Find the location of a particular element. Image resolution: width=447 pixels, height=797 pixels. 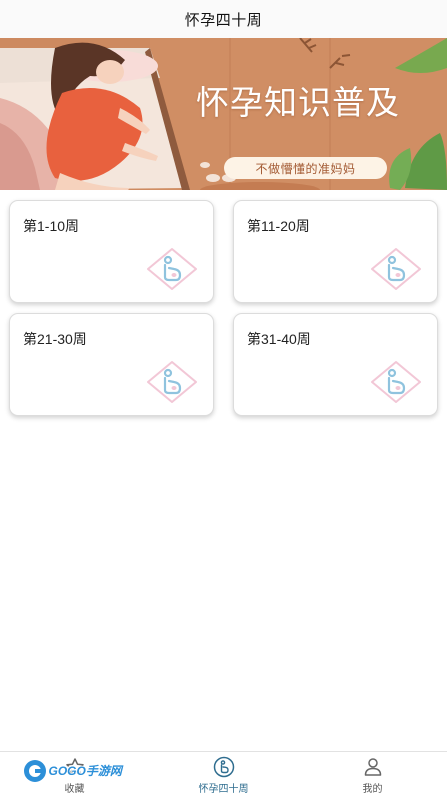

tab-pregnancy-40-weeks: 怀孕四十周 is located at coordinates (224, 774).